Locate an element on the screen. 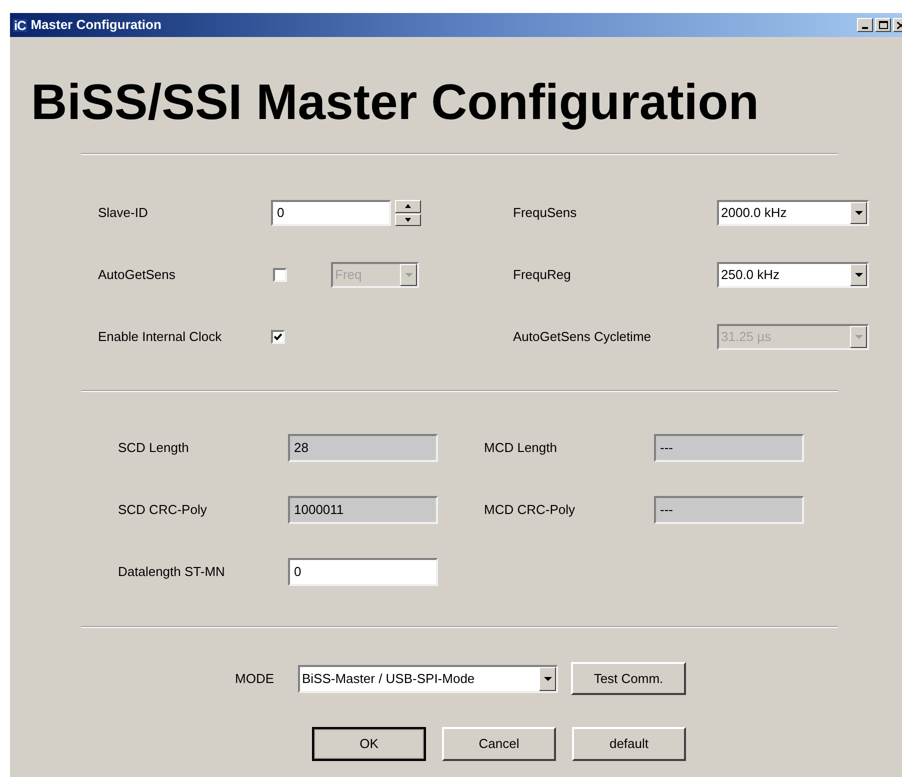 This screenshot has width=902, height=777. dialog-button: OK is located at coordinates (369, 744).